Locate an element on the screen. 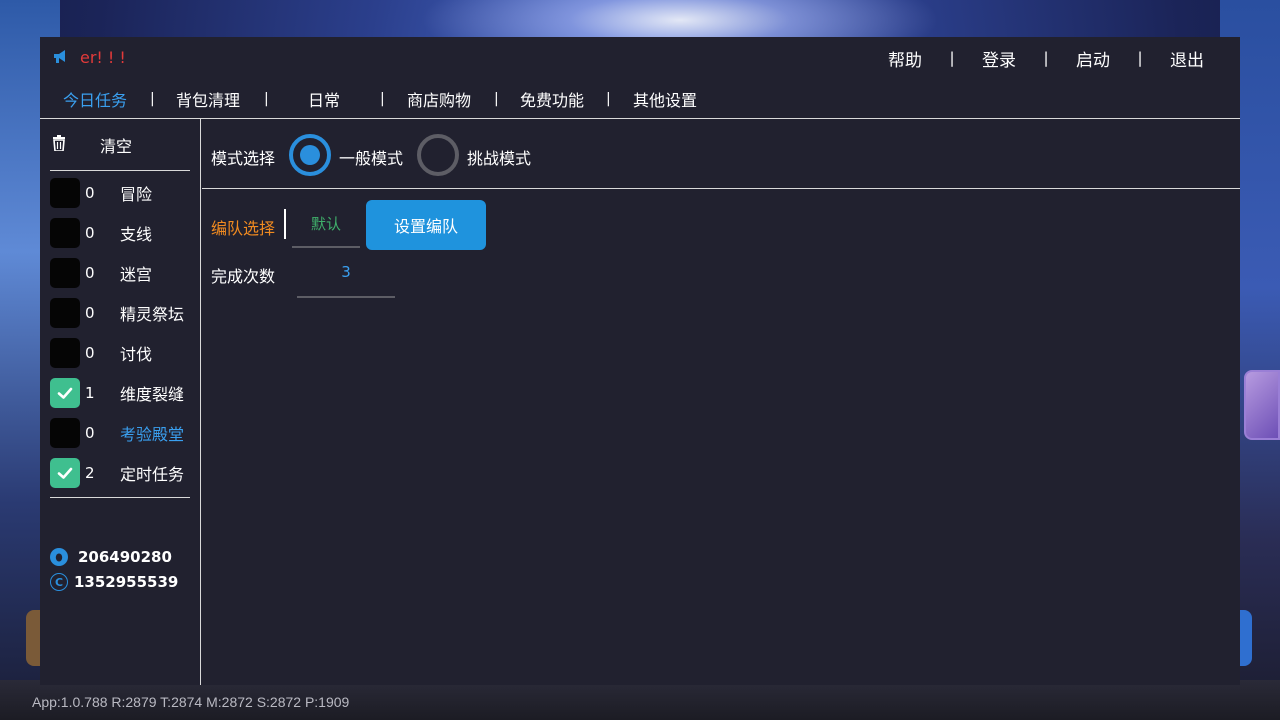  top-bar: er! ! ! 帮助 | 登录 | 启动 | 退出 is located at coordinates (640, 58).